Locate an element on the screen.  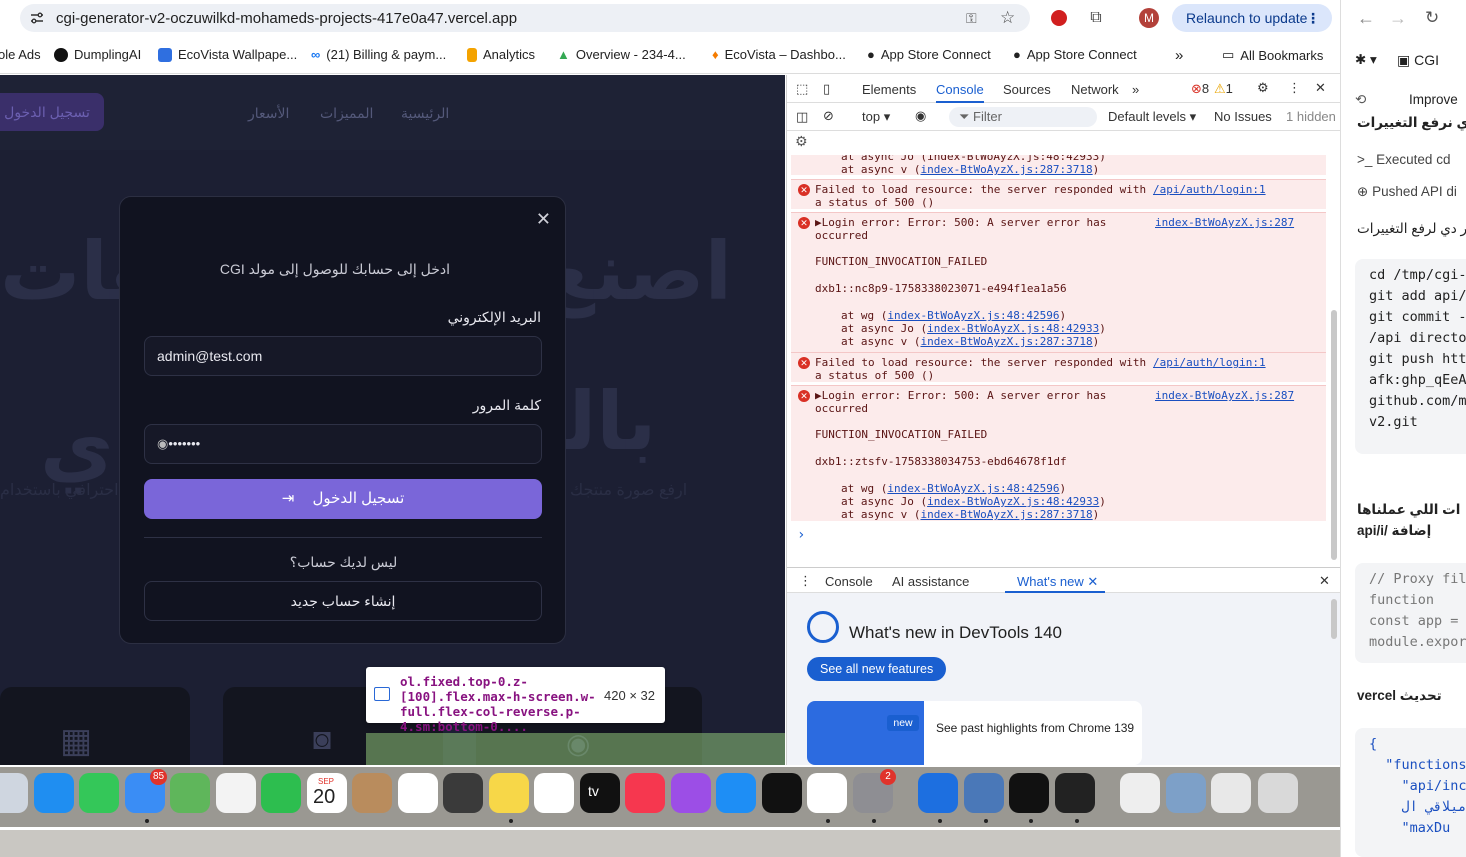
whats-new-scrollbar is located at coordinates (1334, 619).